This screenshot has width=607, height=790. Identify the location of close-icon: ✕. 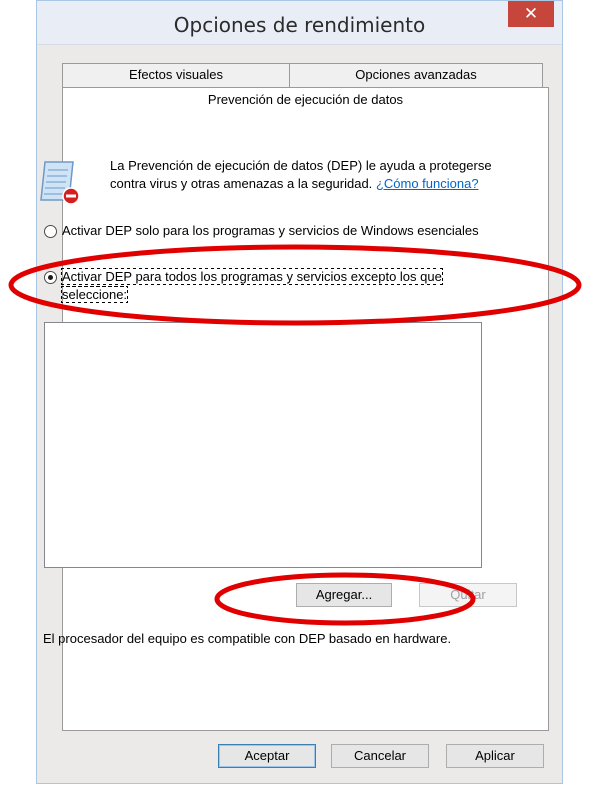
(531, 13).